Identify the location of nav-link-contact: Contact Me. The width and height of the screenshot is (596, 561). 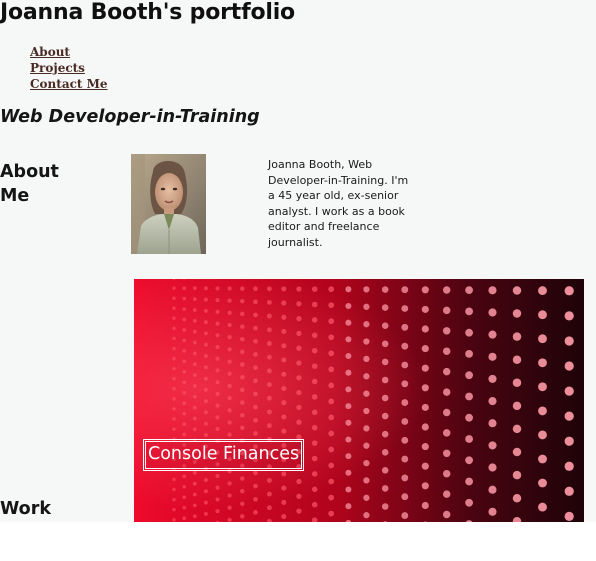
(69, 84).